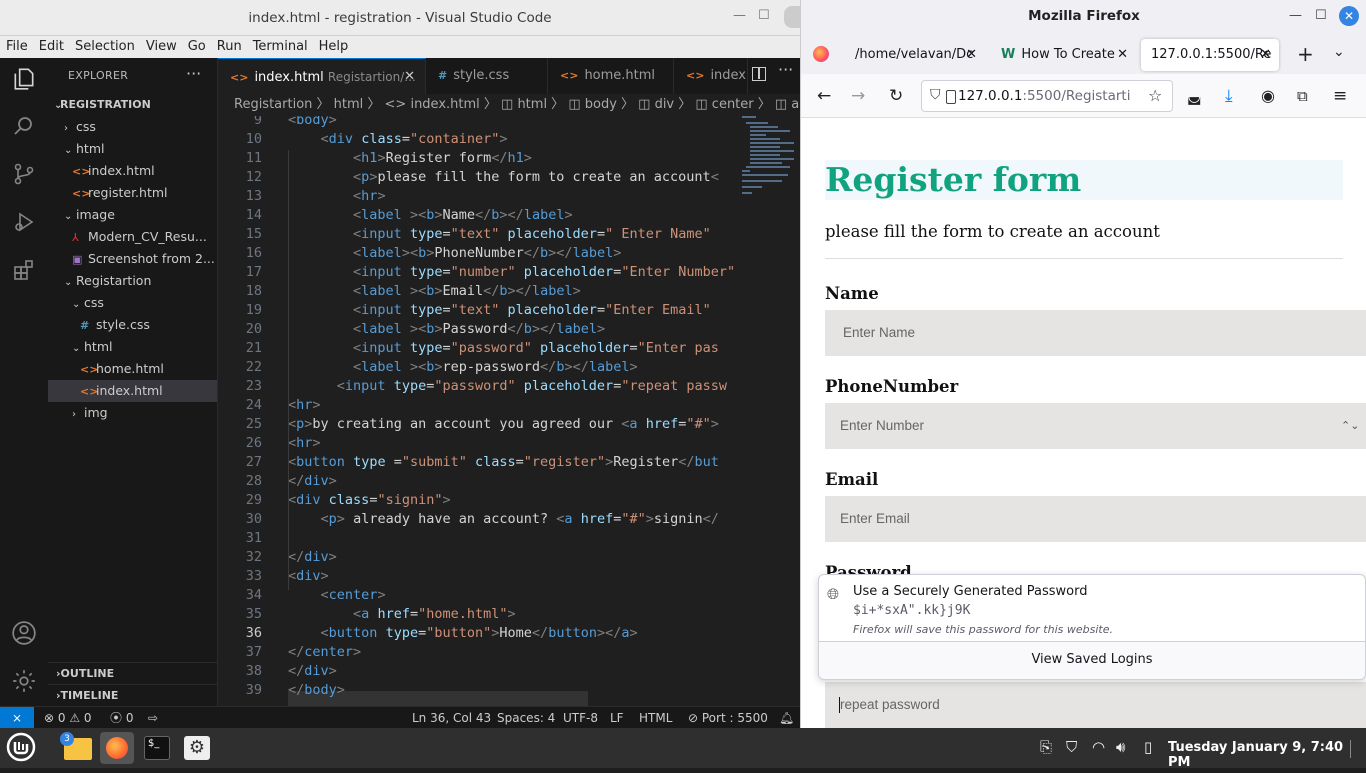 The image size is (1366, 773). Describe the element at coordinates (132, 369) in the screenshot. I see `file-home-html: <>home.html` at that location.